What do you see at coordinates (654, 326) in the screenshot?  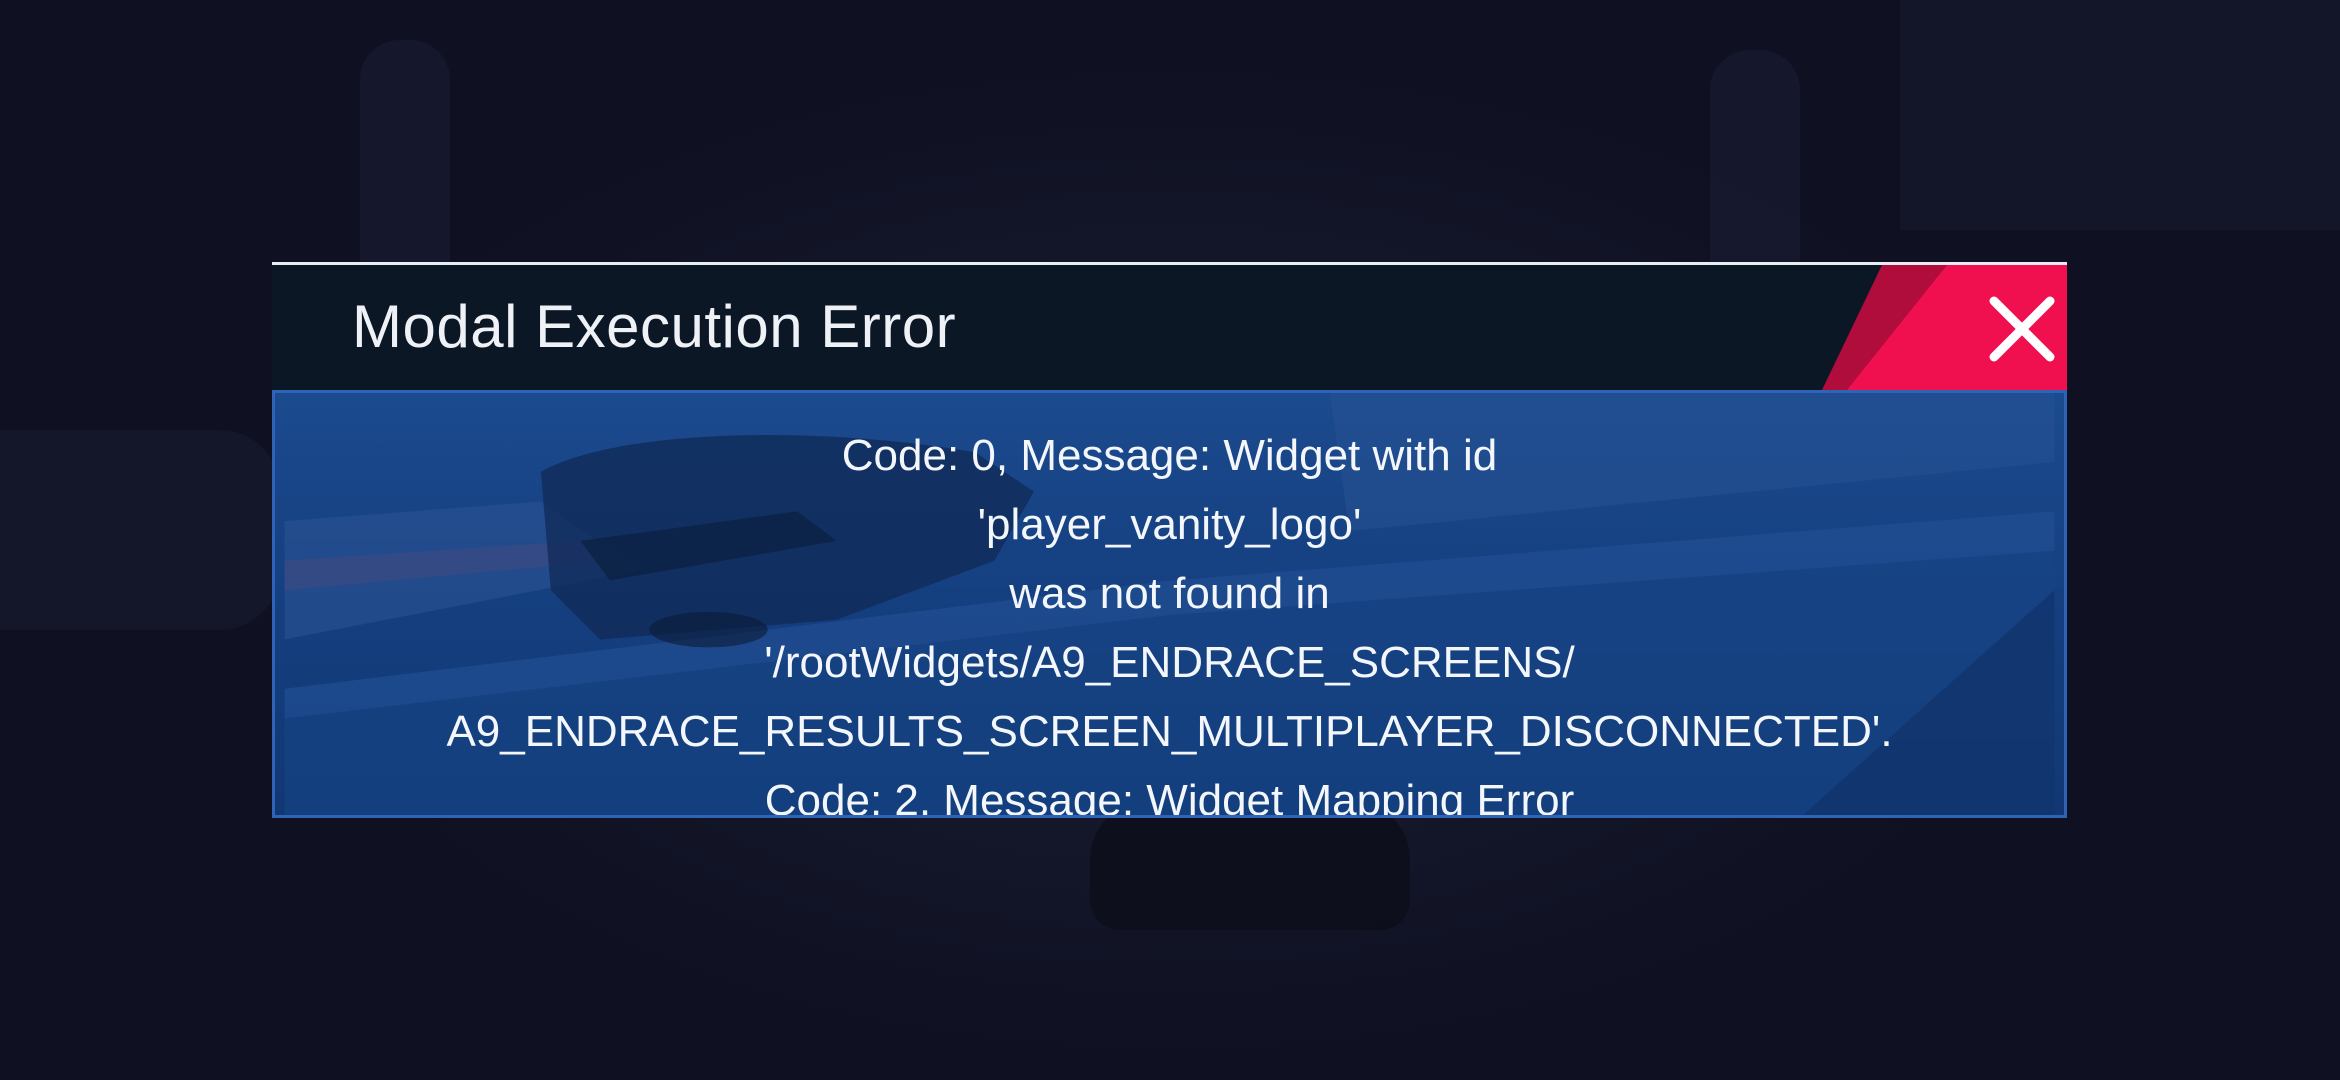 I see `modal-title: Modal Execution Error` at bounding box center [654, 326].